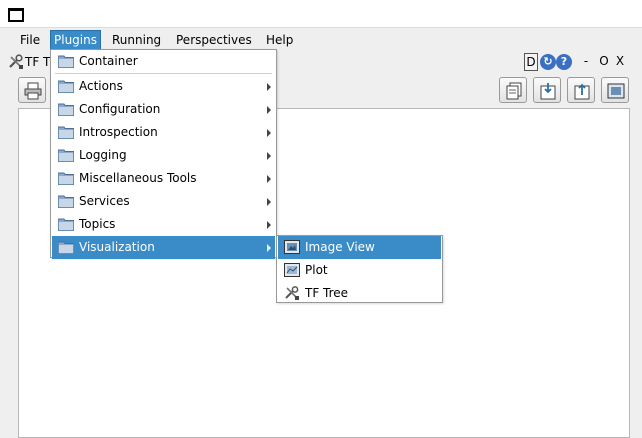  I want to click on minimize-button: -, so click(586, 62).